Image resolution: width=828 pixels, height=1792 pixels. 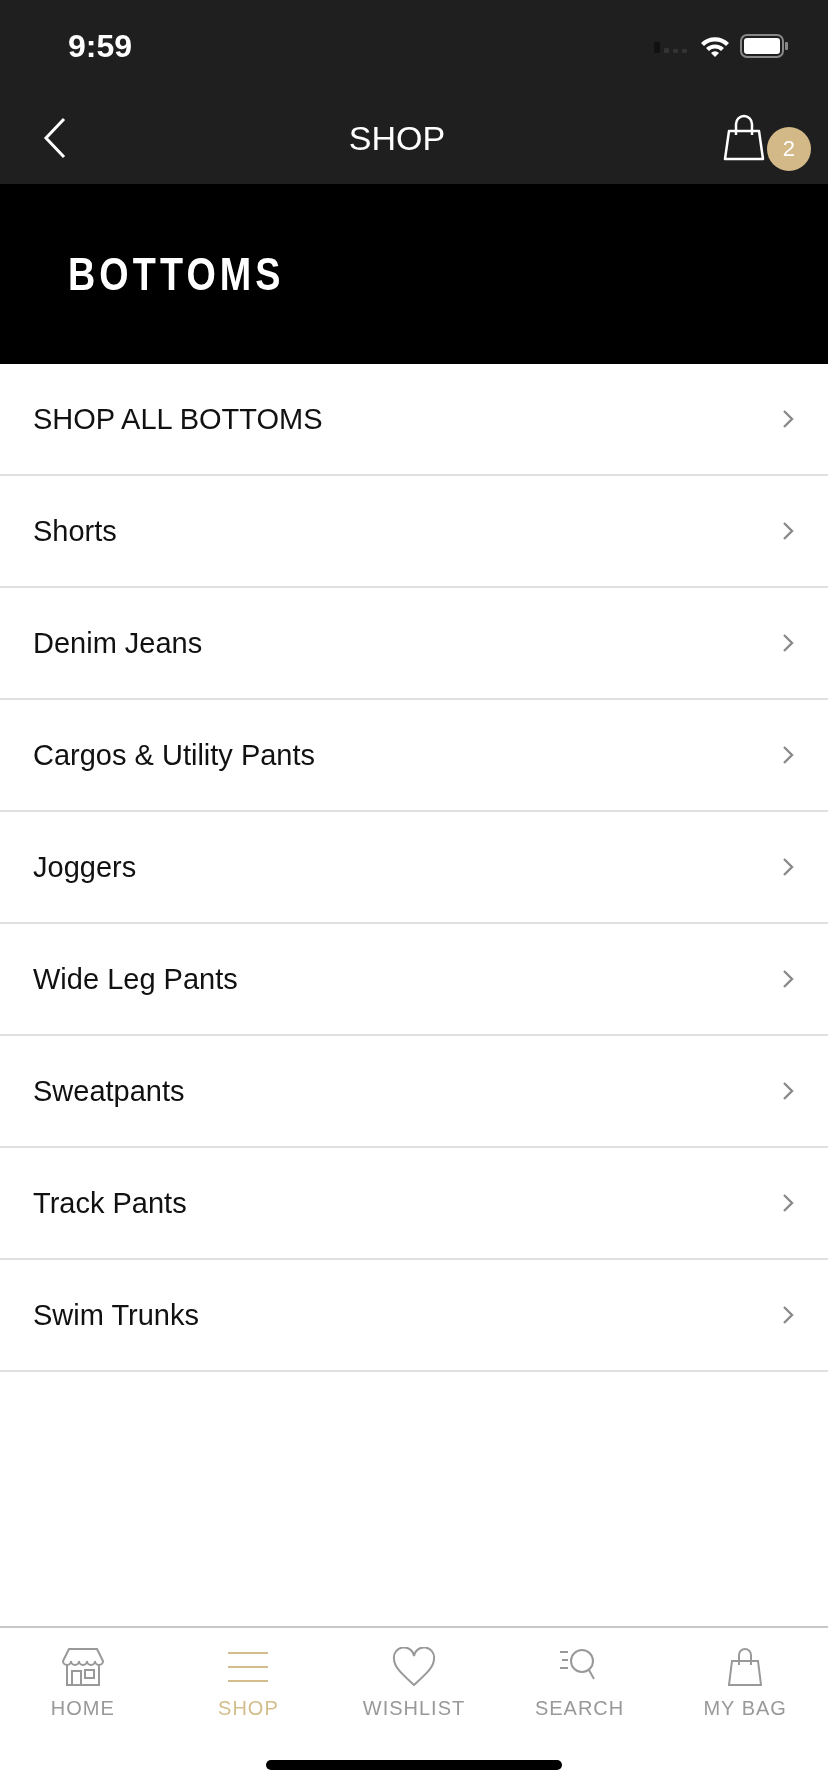 What do you see at coordinates (414, 980) in the screenshot?
I see `category-row: Wide Leg Pants` at bounding box center [414, 980].